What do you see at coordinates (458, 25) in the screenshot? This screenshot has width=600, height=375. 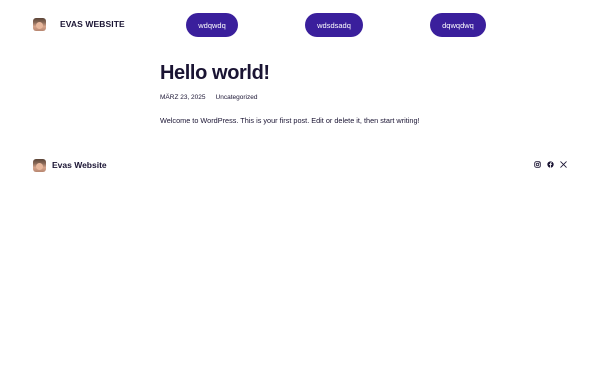 I see `nav-button-dqwqdwq: dqwqdwq` at bounding box center [458, 25].